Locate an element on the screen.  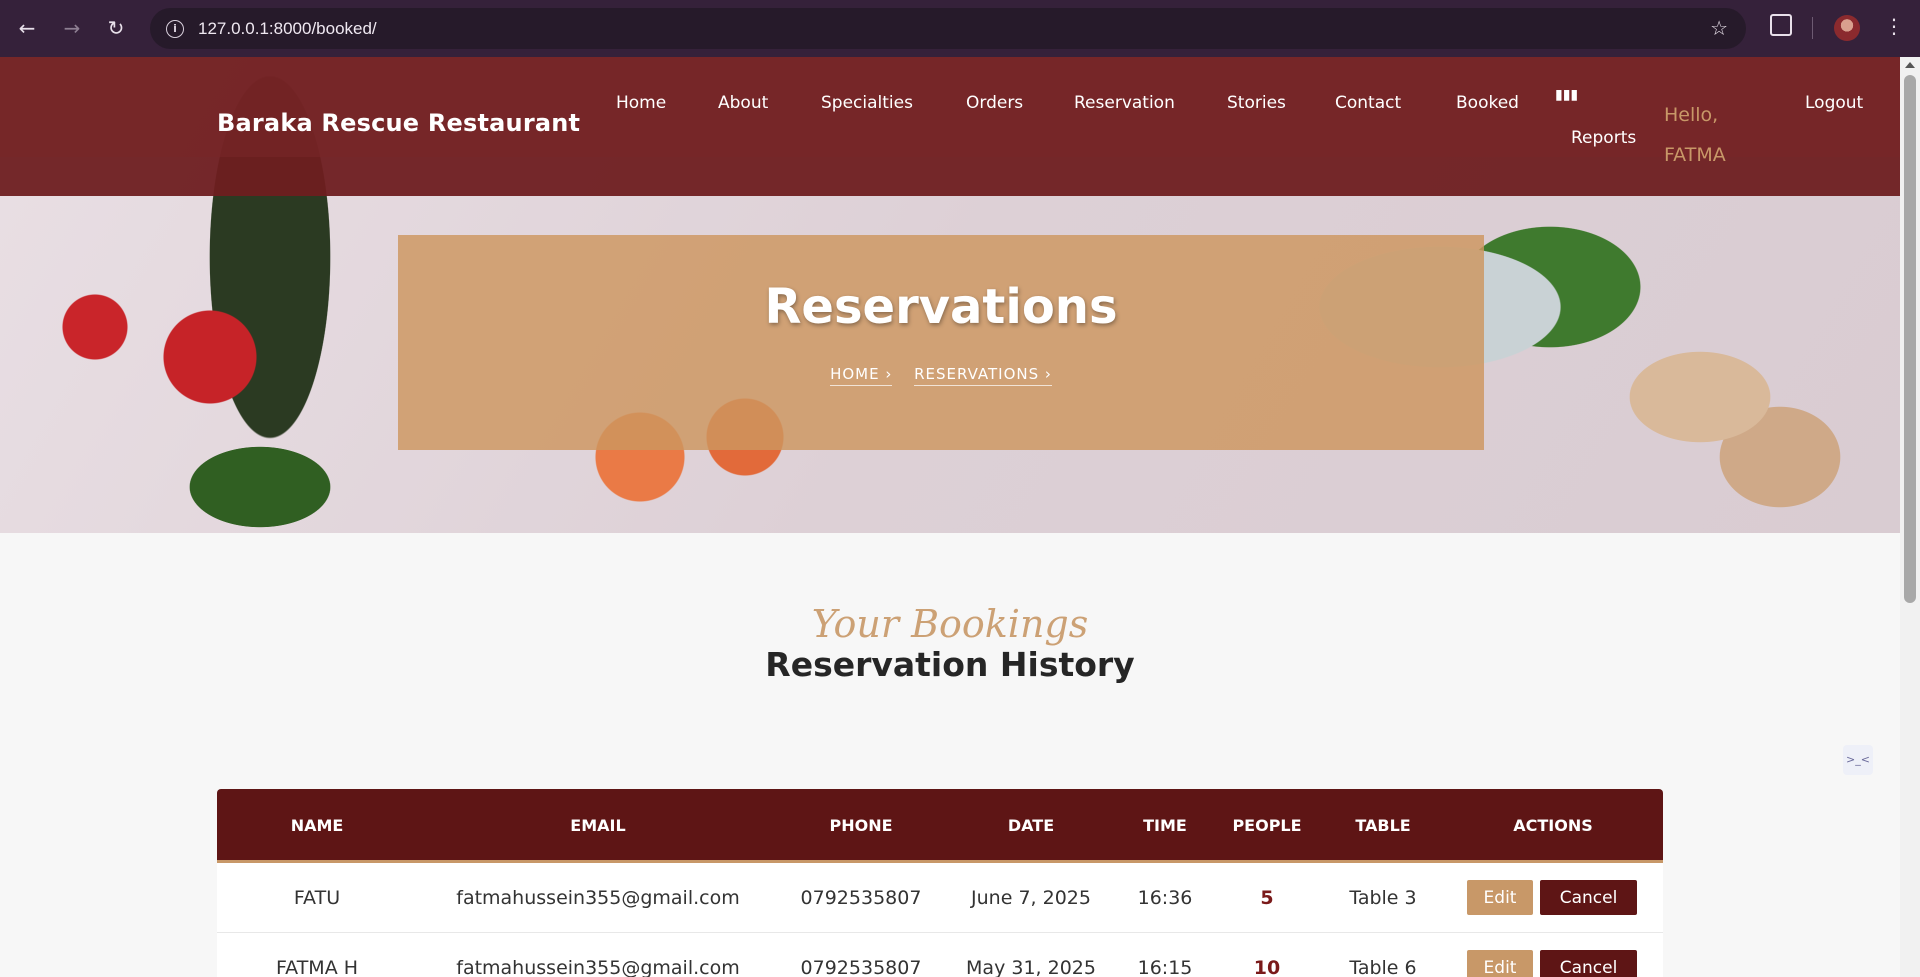
back-arrow-icon: ← is located at coordinates (27, 28).